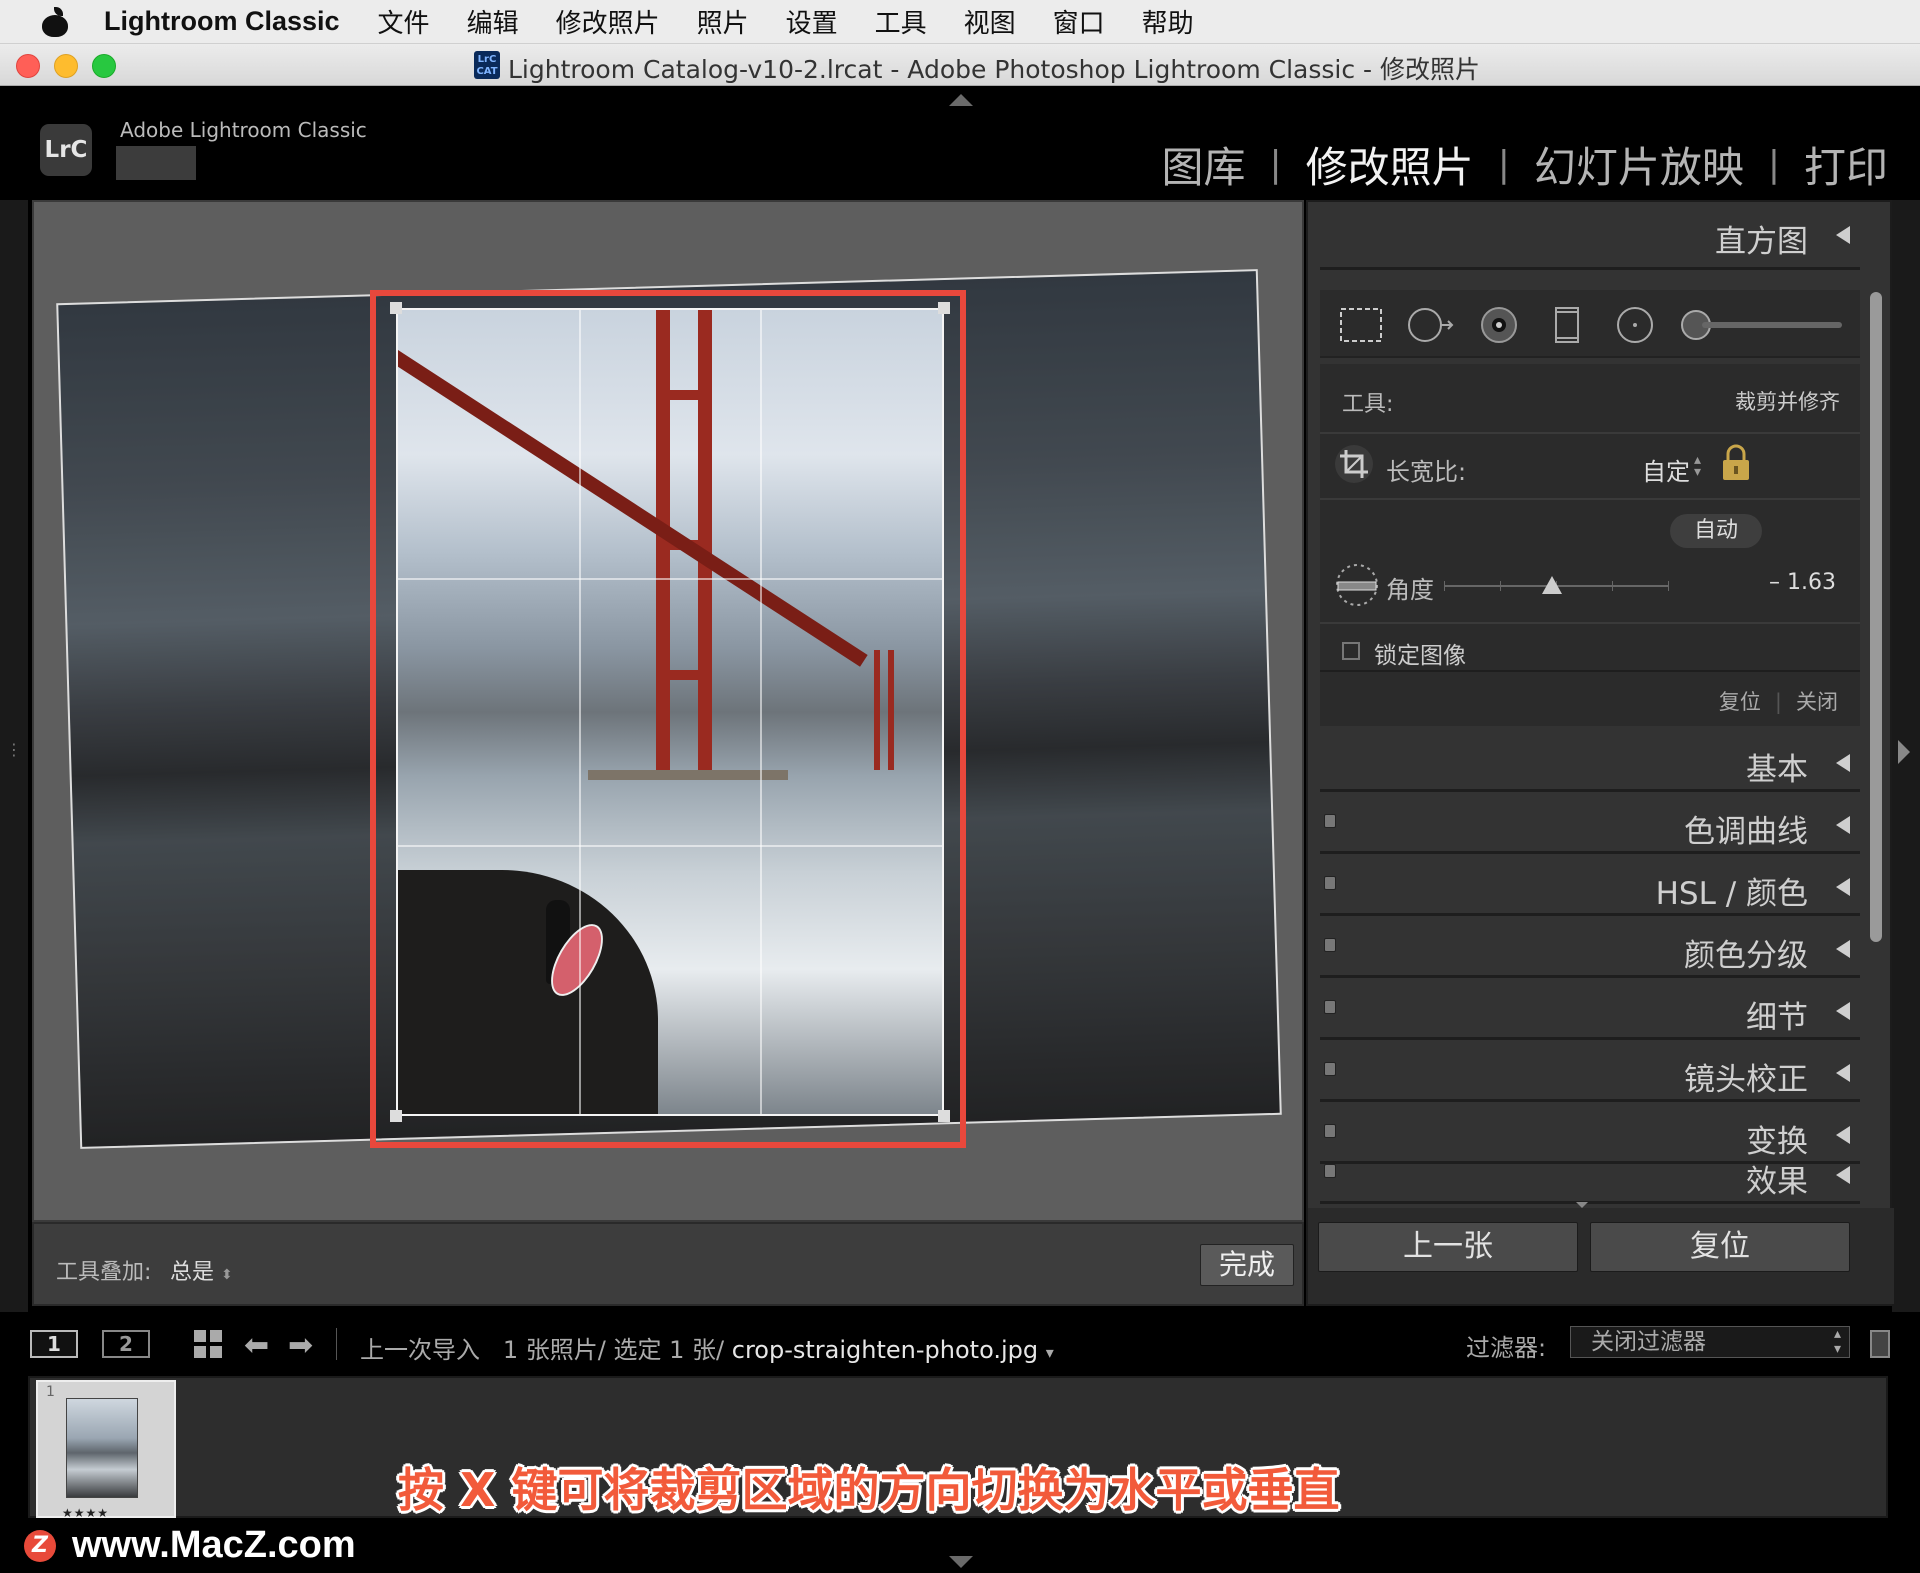 The width and height of the screenshot is (1920, 1573). Describe the element at coordinates (1746, 956) in the screenshot. I see `panel-color-grading-label: 颜色分级` at that location.